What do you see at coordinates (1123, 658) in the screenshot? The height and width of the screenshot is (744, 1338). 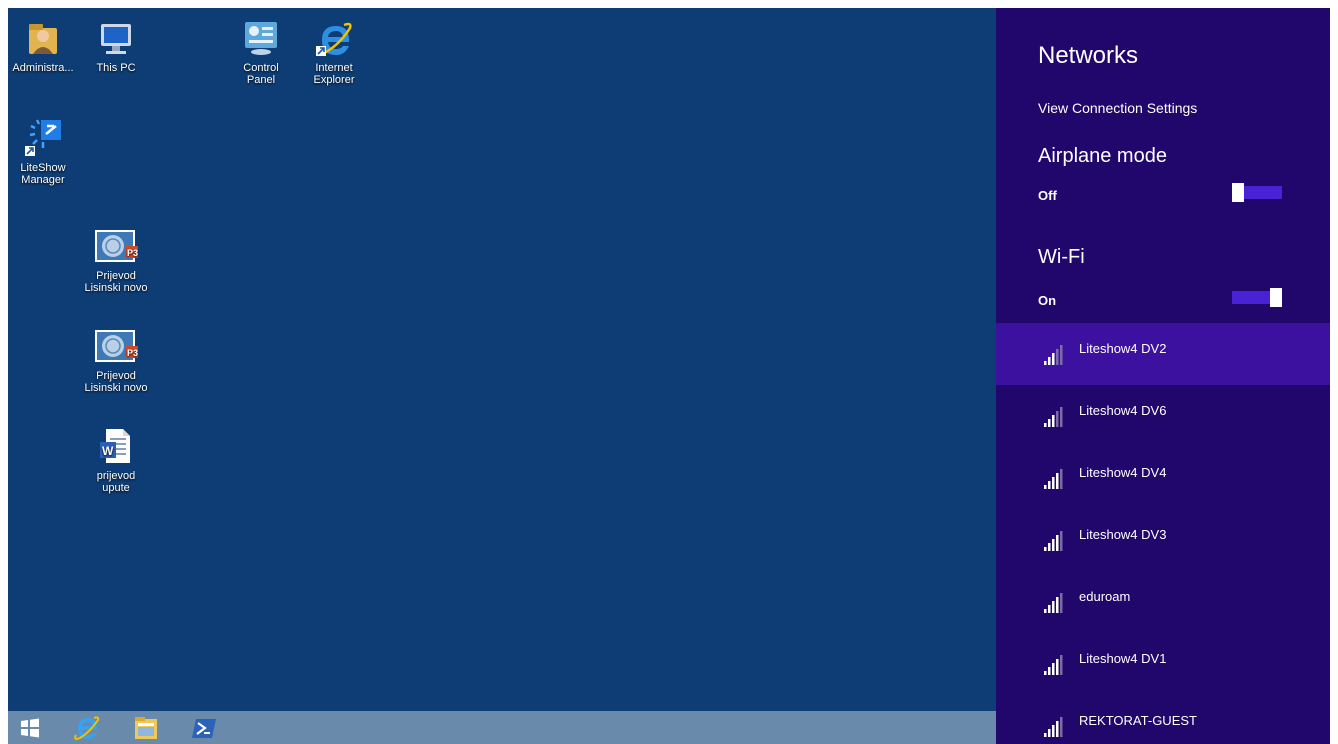 I see `network-name: Liteshow4 DV1` at bounding box center [1123, 658].